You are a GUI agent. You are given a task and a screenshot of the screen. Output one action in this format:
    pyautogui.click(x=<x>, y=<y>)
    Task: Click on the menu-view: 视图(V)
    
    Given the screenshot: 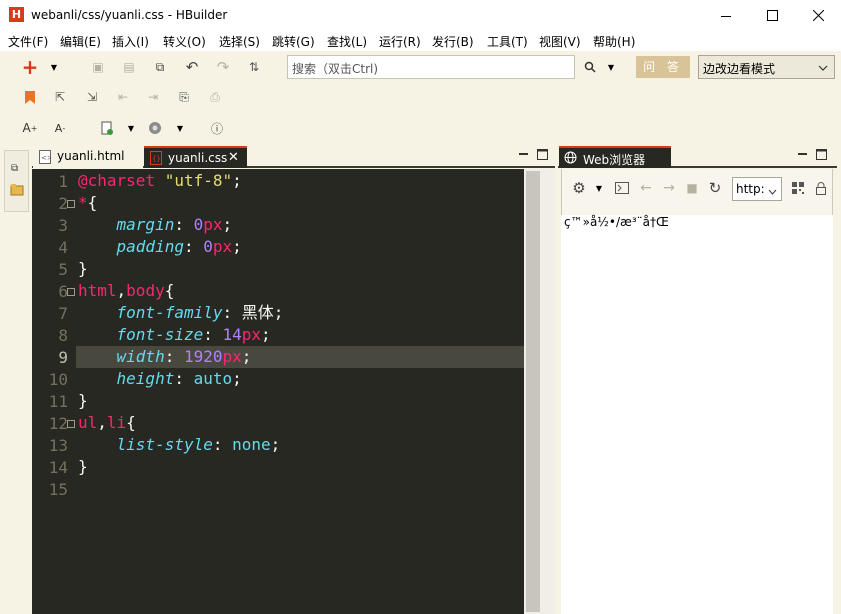 What is the action you would take?
    pyautogui.click(x=560, y=41)
    